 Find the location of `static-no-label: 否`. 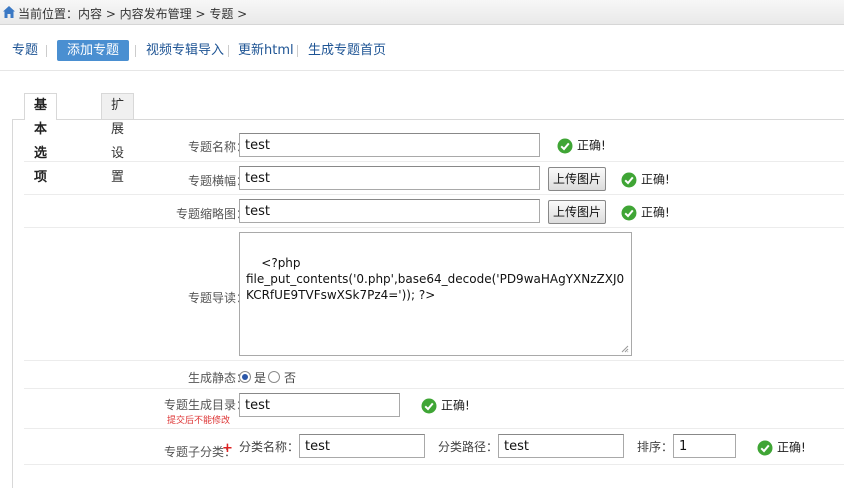

static-no-label: 否 is located at coordinates (290, 378).